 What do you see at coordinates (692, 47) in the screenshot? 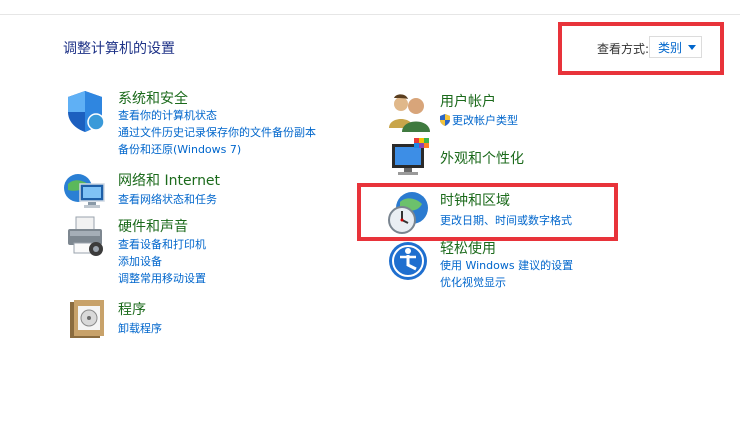
I see `chevron-down-icon` at bounding box center [692, 47].